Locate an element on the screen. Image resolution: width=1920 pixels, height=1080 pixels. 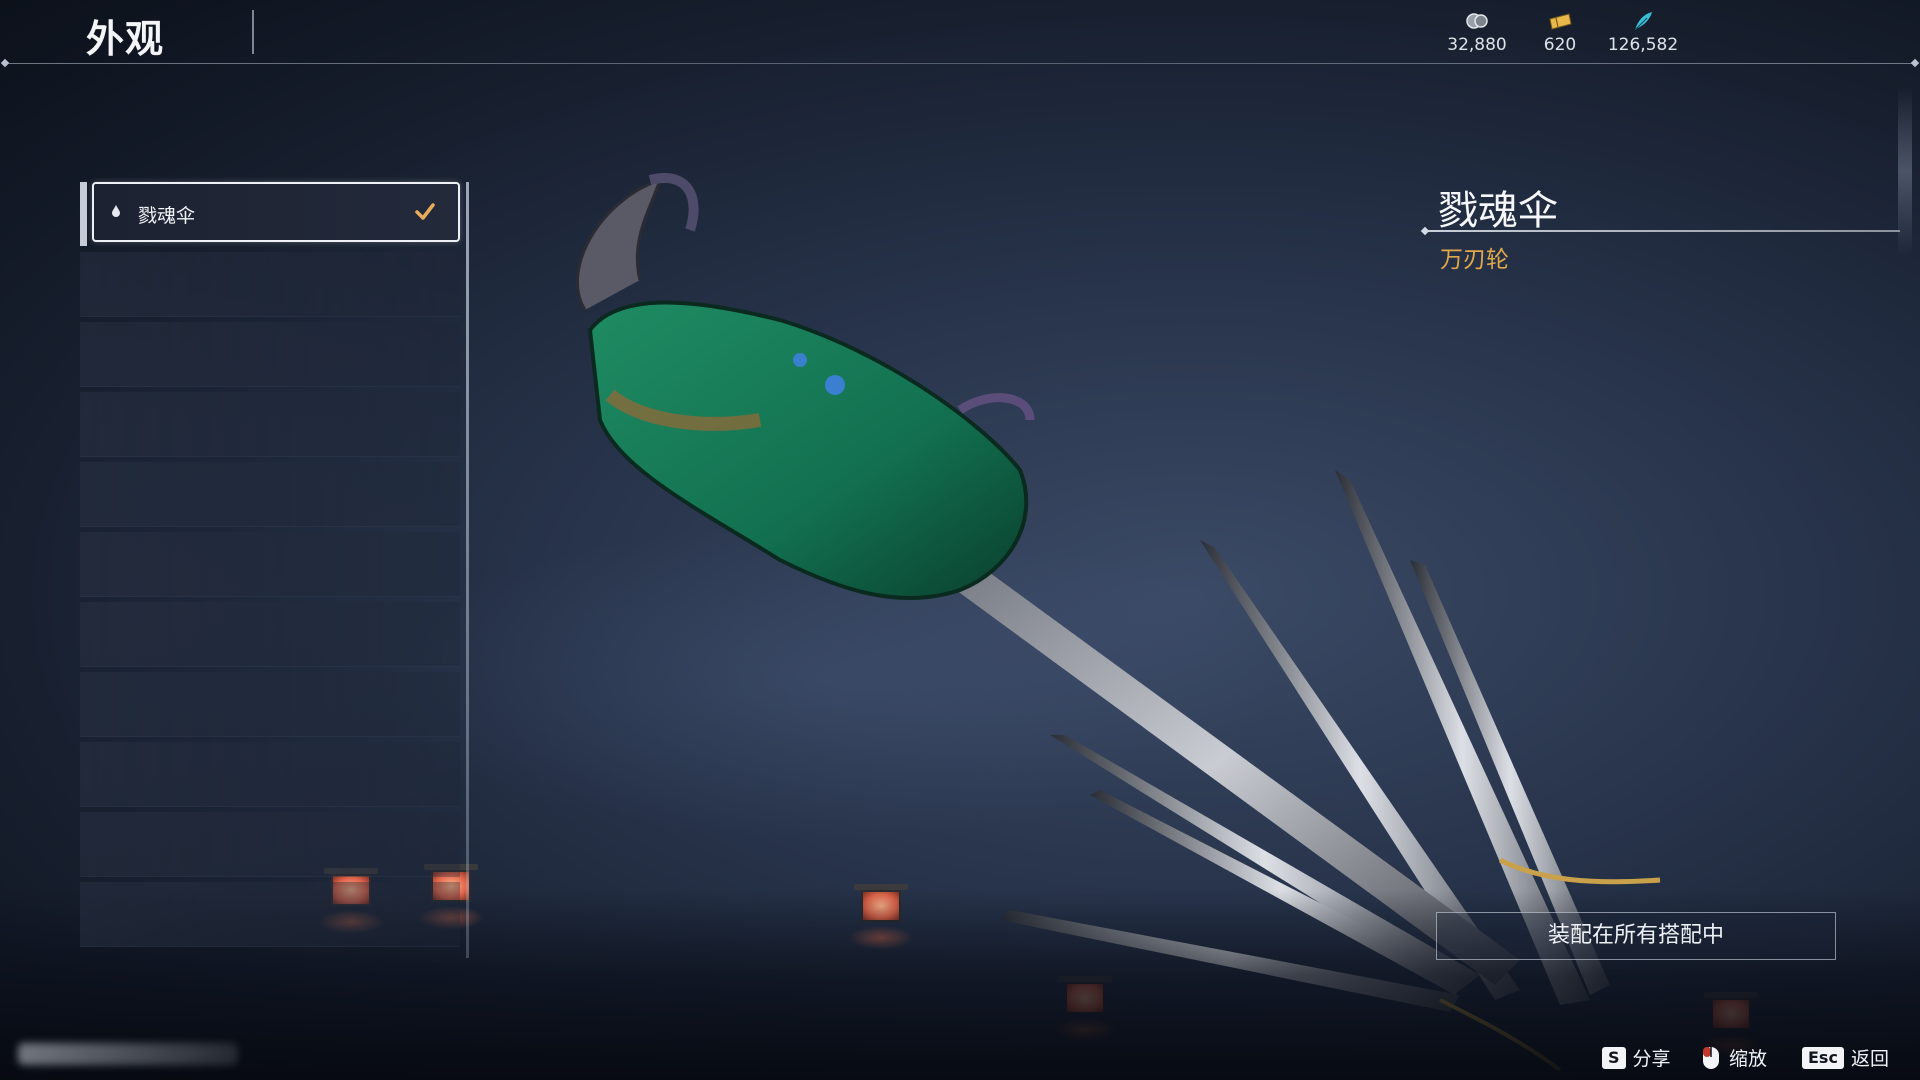
zoom-label: 缩放 is located at coordinates (1748, 1059).